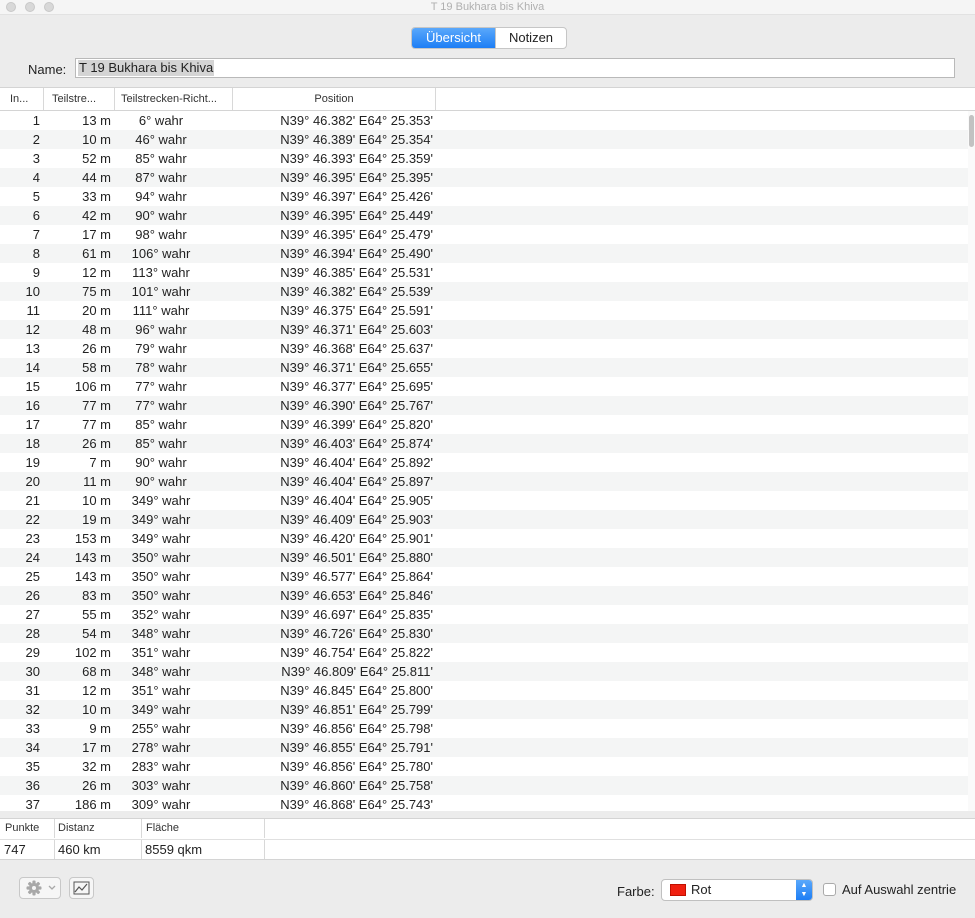  What do you see at coordinates (737, 890) in the screenshot?
I see `color-select: Rot ▲ ▼` at bounding box center [737, 890].